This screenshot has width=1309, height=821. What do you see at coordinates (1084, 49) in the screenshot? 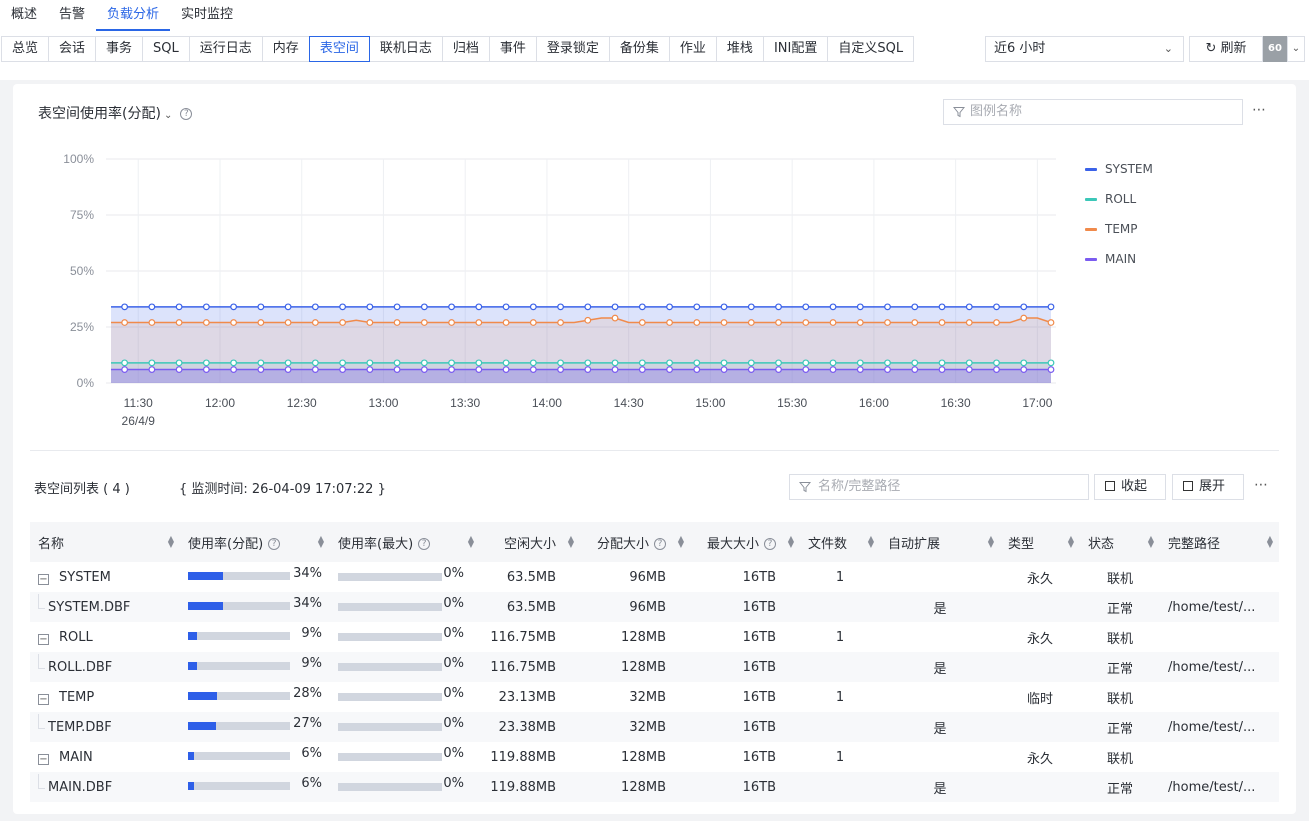
I see `time-range-select: 近6 小时 ⌄` at bounding box center [1084, 49].